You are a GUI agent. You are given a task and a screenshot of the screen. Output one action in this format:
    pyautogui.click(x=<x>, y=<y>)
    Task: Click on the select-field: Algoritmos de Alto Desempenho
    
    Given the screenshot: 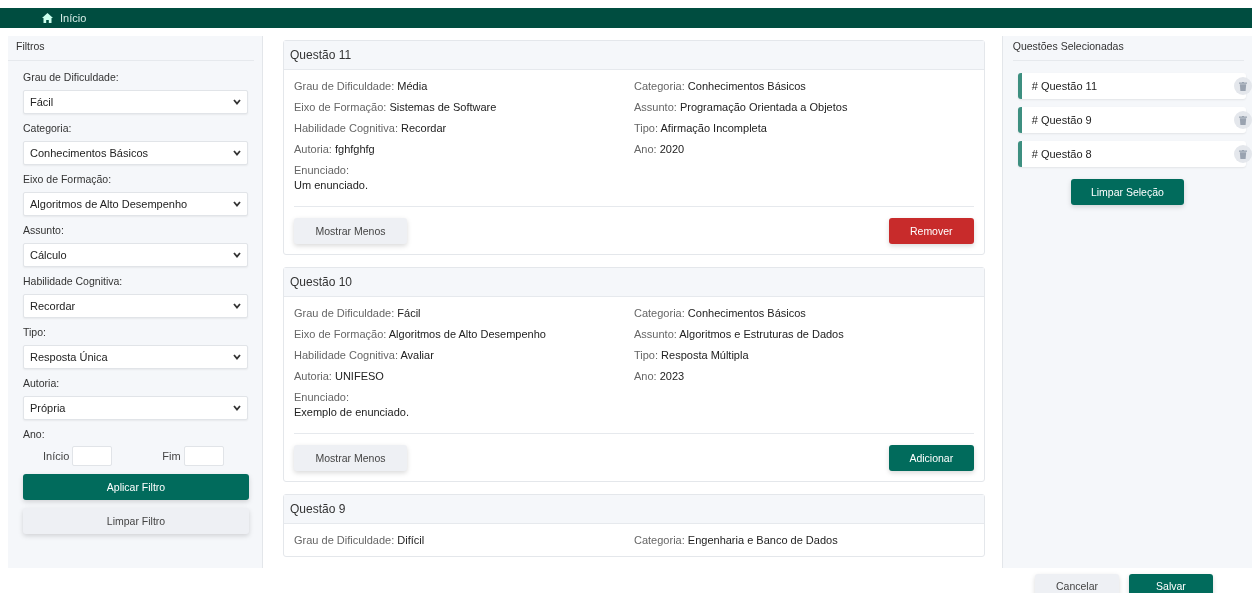 What is the action you would take?
    pyautogui.click(x=135, y=204)
    